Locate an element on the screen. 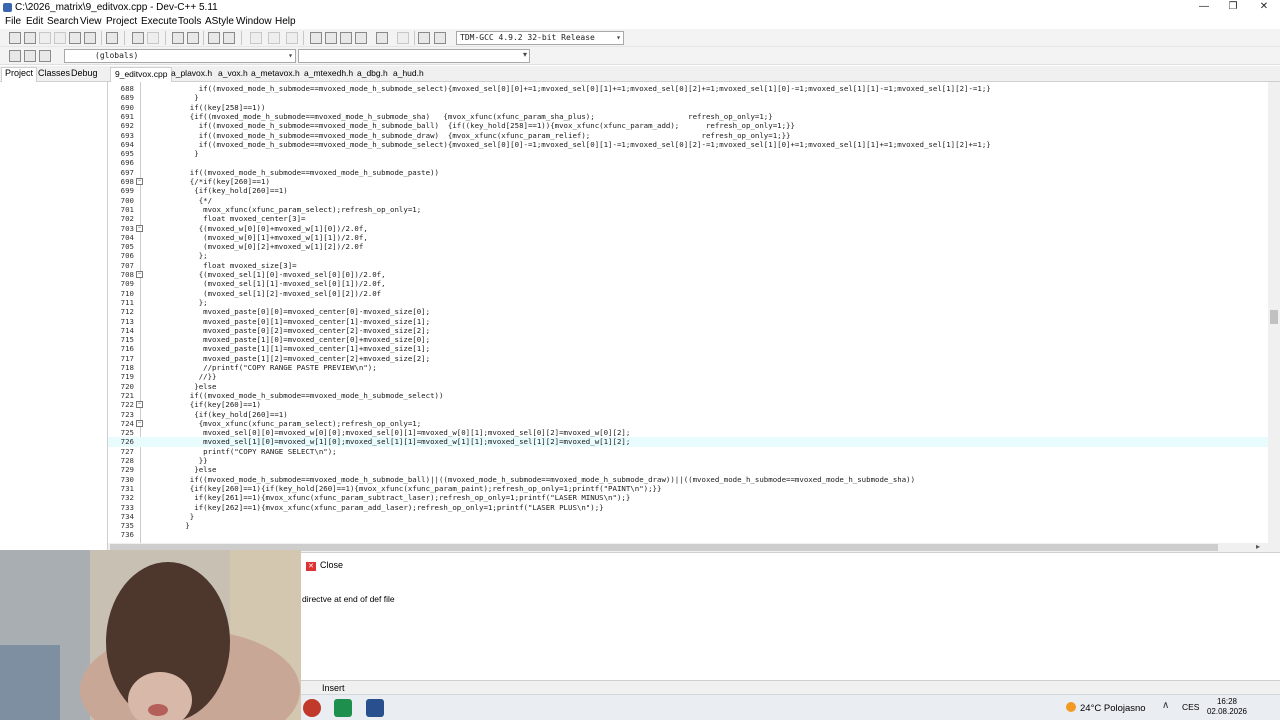  code-line: 695 } is located at coordinates (688, 153).